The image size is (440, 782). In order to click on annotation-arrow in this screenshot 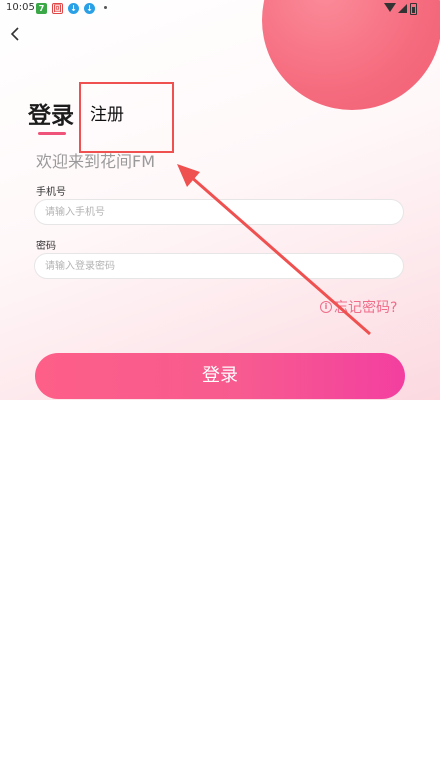, I will do `click(274, 250)`.